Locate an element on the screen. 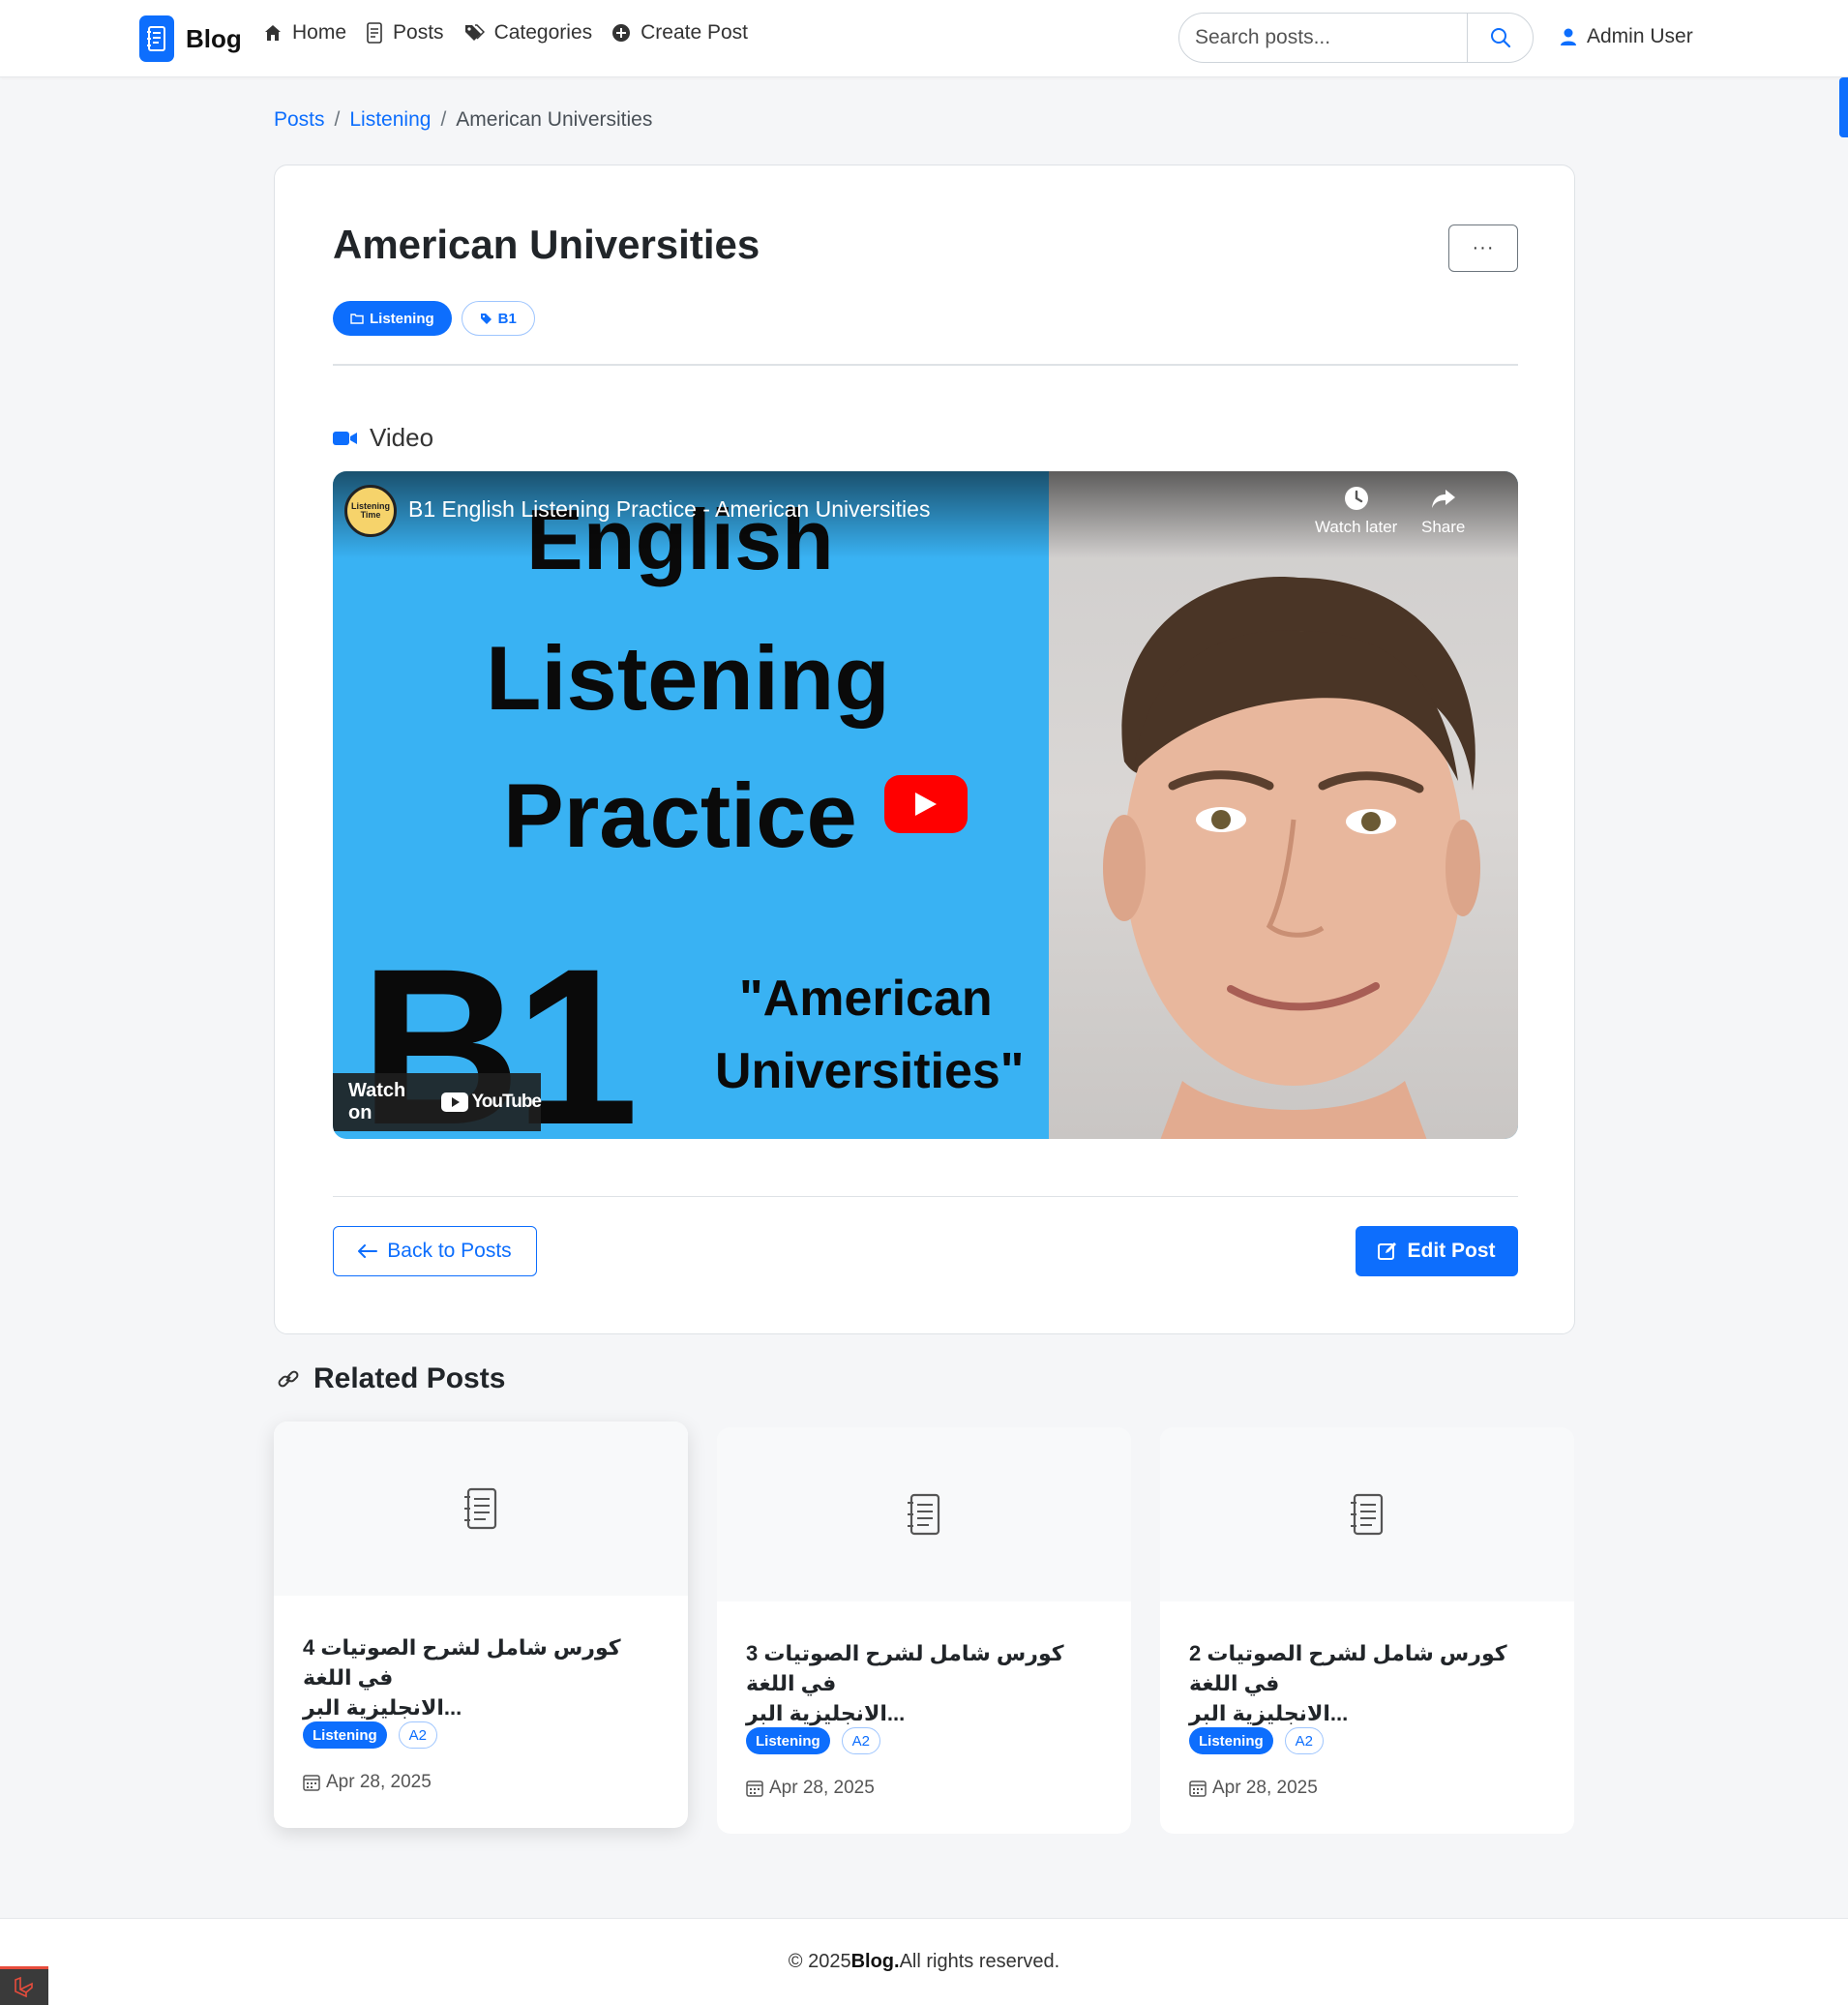 The height and width of the screenshot is (2005, 1848). laravel-debug-icon is located at coordinates (24, 1986).